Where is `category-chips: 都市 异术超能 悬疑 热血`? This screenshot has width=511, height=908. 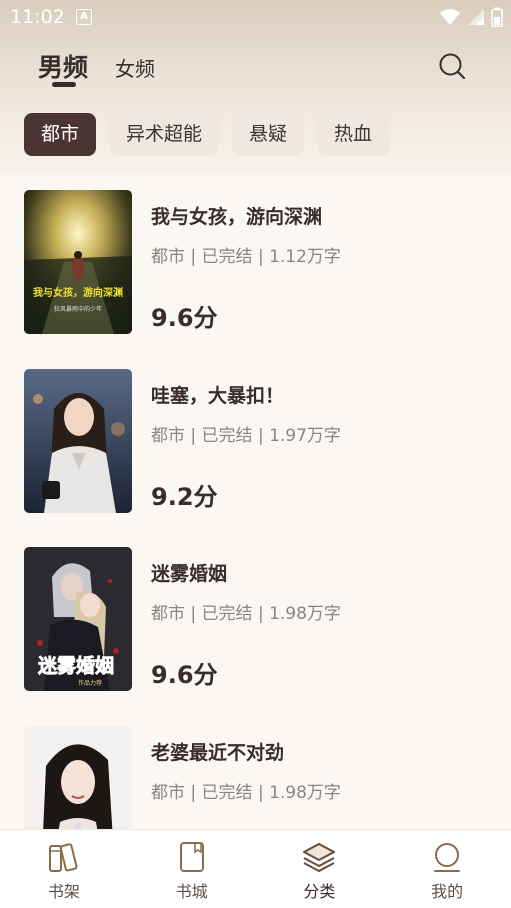
category-chips: 都市 异术超能 悬疑 热血 is located at coordinates (207, 134).